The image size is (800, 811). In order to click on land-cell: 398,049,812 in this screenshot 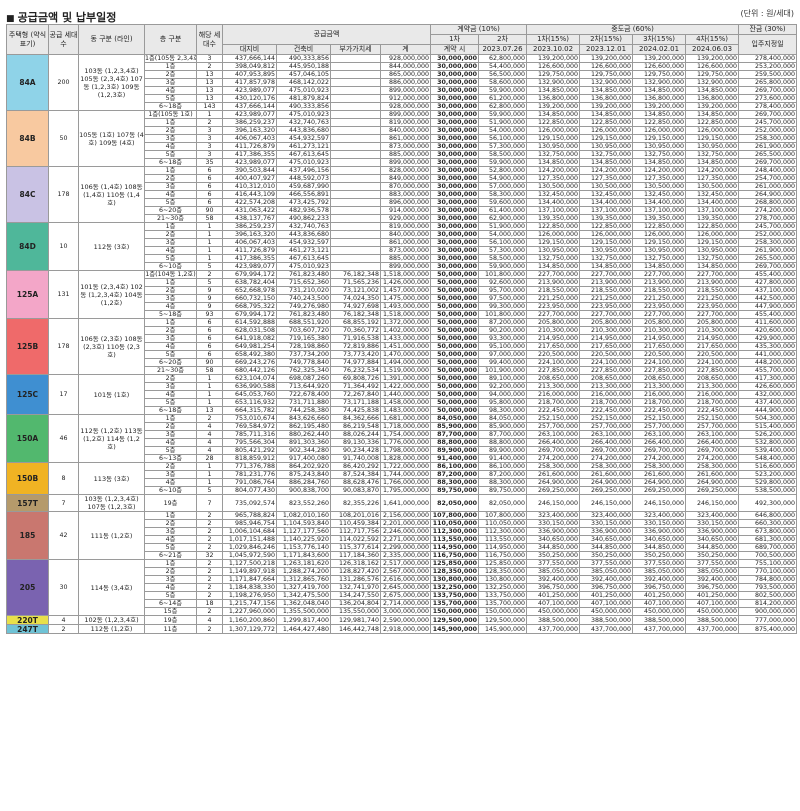, I will do `click(249, 66)`.